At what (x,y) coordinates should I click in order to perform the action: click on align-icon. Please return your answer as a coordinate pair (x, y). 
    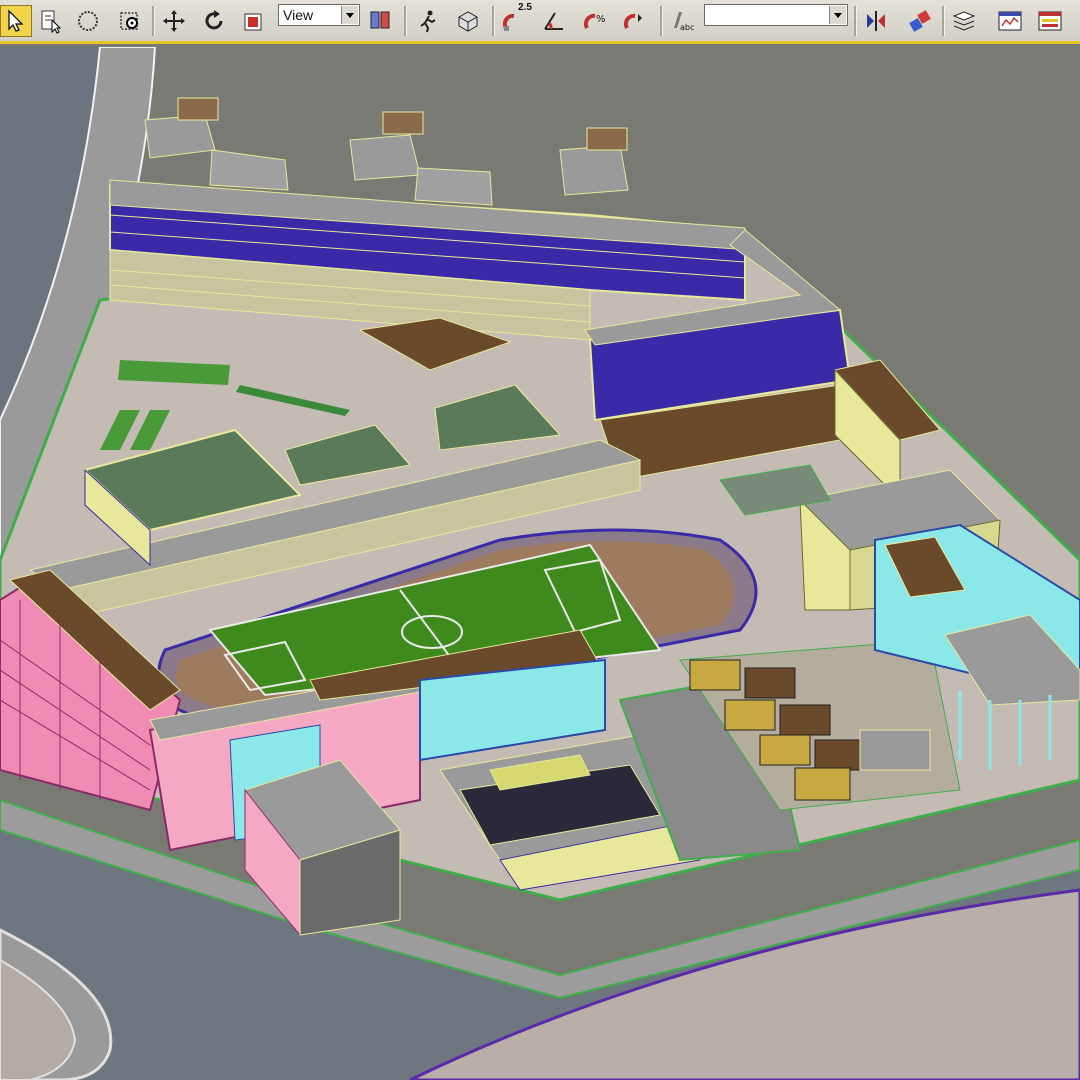
    Looking at the image, I should click on (920, 21).